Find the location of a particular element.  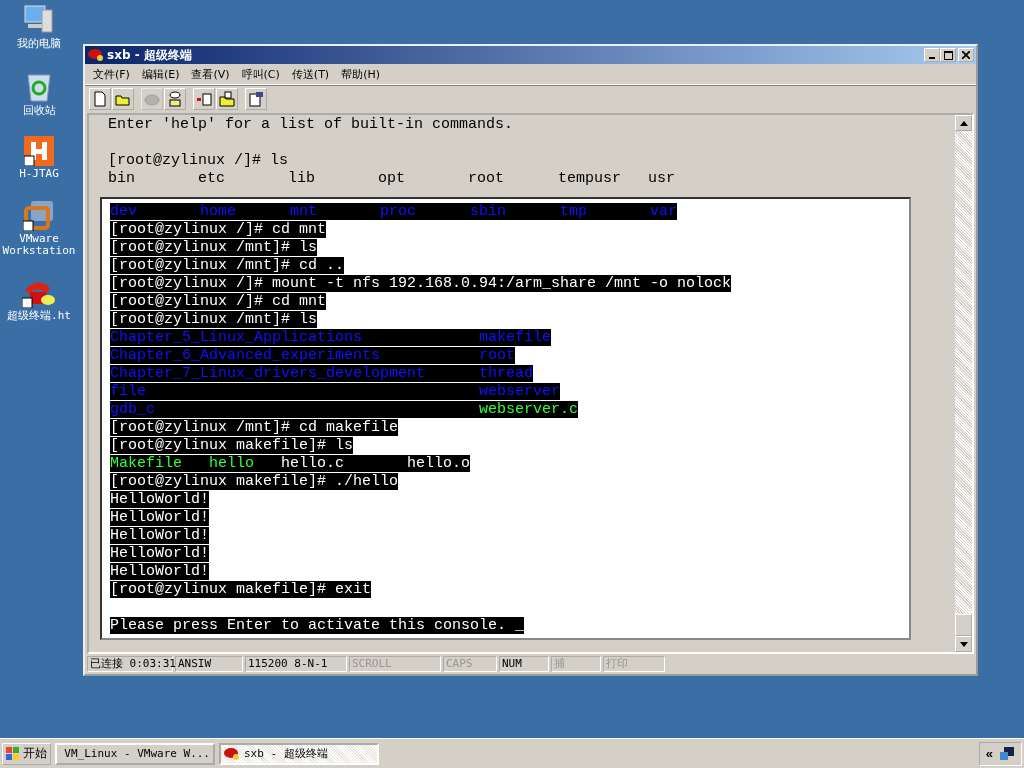

terminal-text: [root@zylinux makefile]# ./hello is located at coordinates (254, 481).